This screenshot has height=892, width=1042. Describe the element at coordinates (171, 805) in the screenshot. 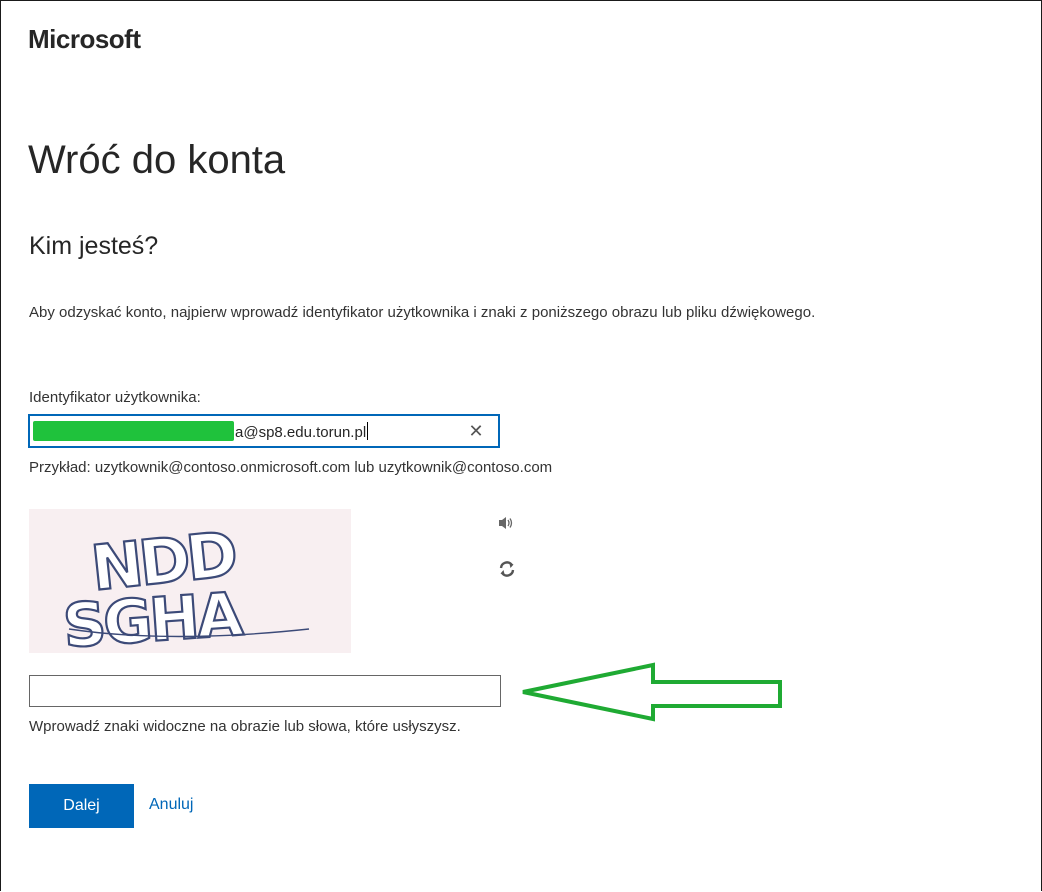

I see `cancel-link: Anuluj` at that location.